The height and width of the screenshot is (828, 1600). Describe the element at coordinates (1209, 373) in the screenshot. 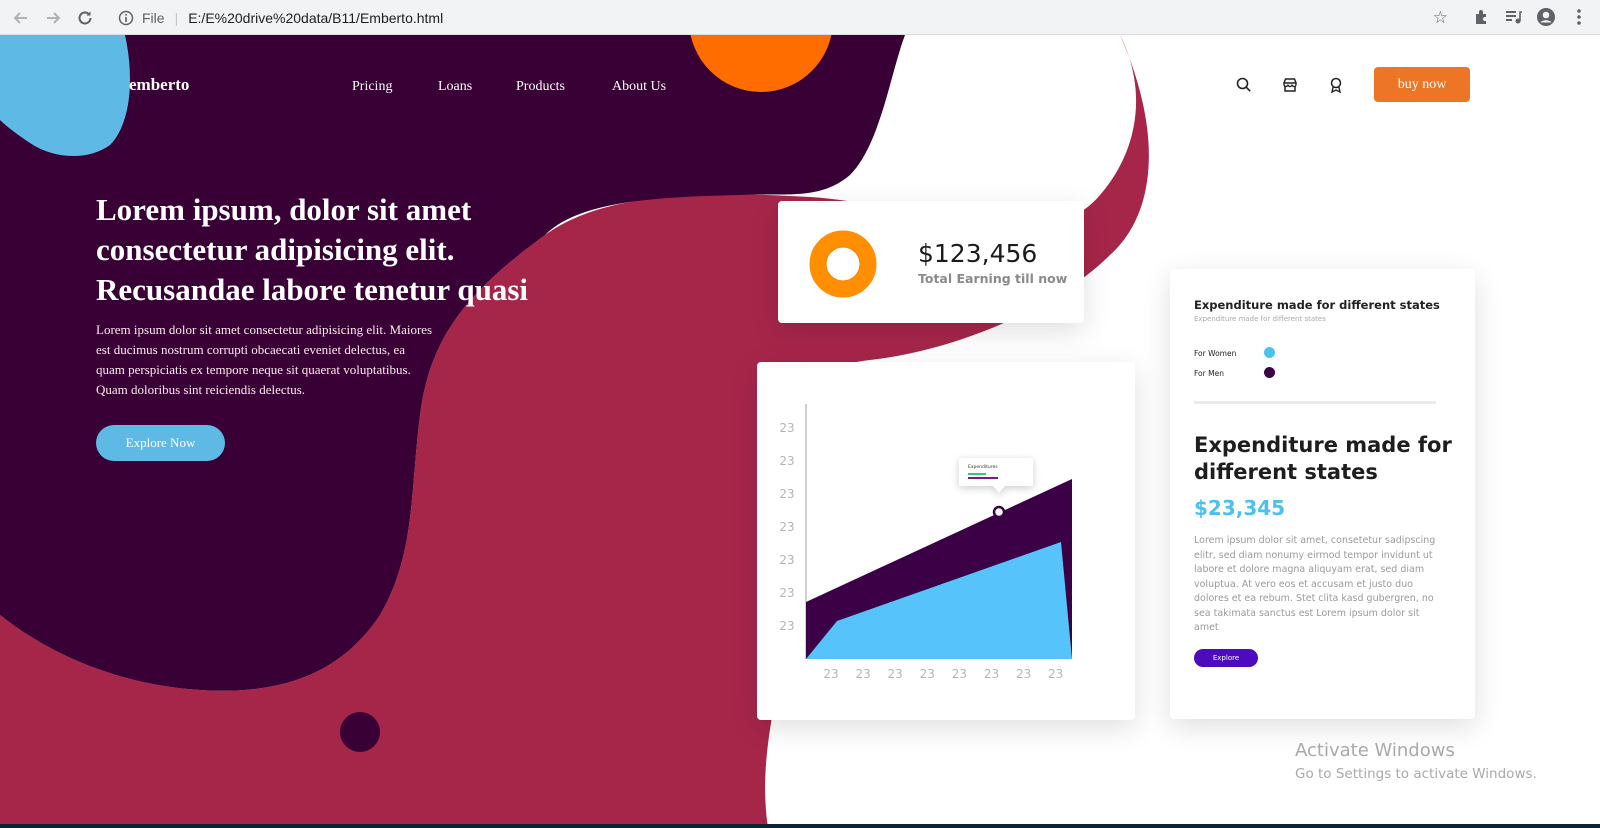

I see `legend-men-label: For Men` at that location.